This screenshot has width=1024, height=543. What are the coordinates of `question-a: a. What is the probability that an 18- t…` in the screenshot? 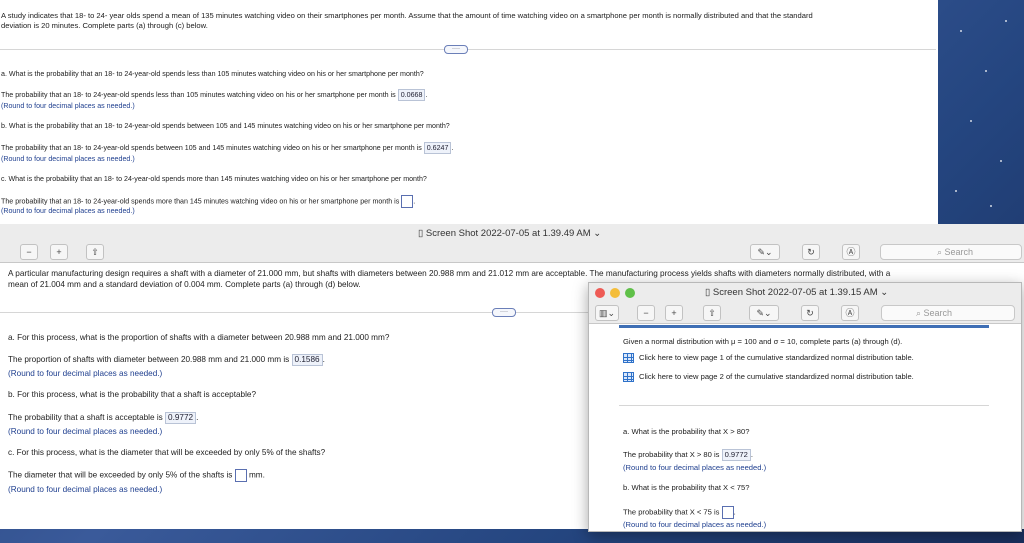 It's located at (212, 74).